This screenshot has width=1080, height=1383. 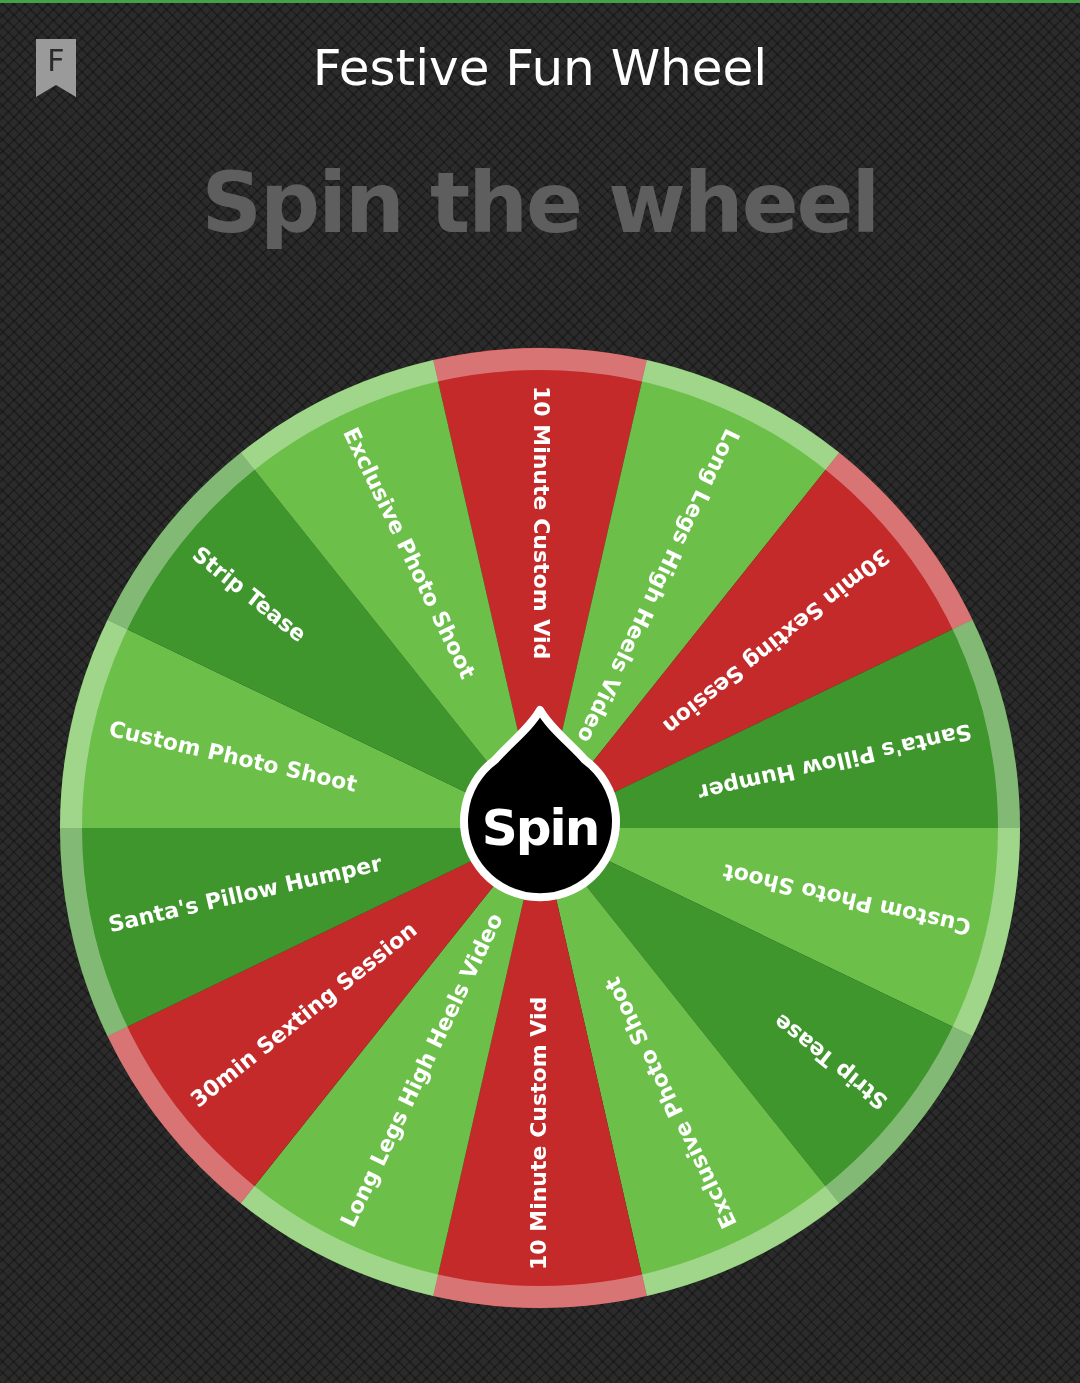 What do you see at coordinates (540, 203) in the screenshot?
I see `page-heading: Spin the wheel` at bounding box center [540, 203].